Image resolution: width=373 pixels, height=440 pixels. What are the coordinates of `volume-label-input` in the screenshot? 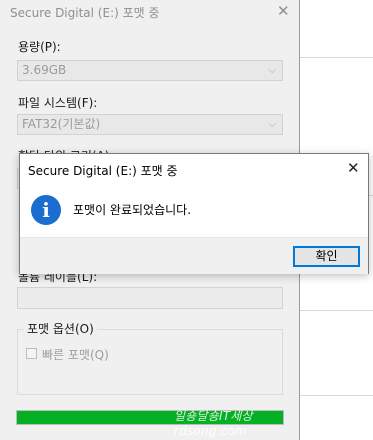 It's located at (150, 298).